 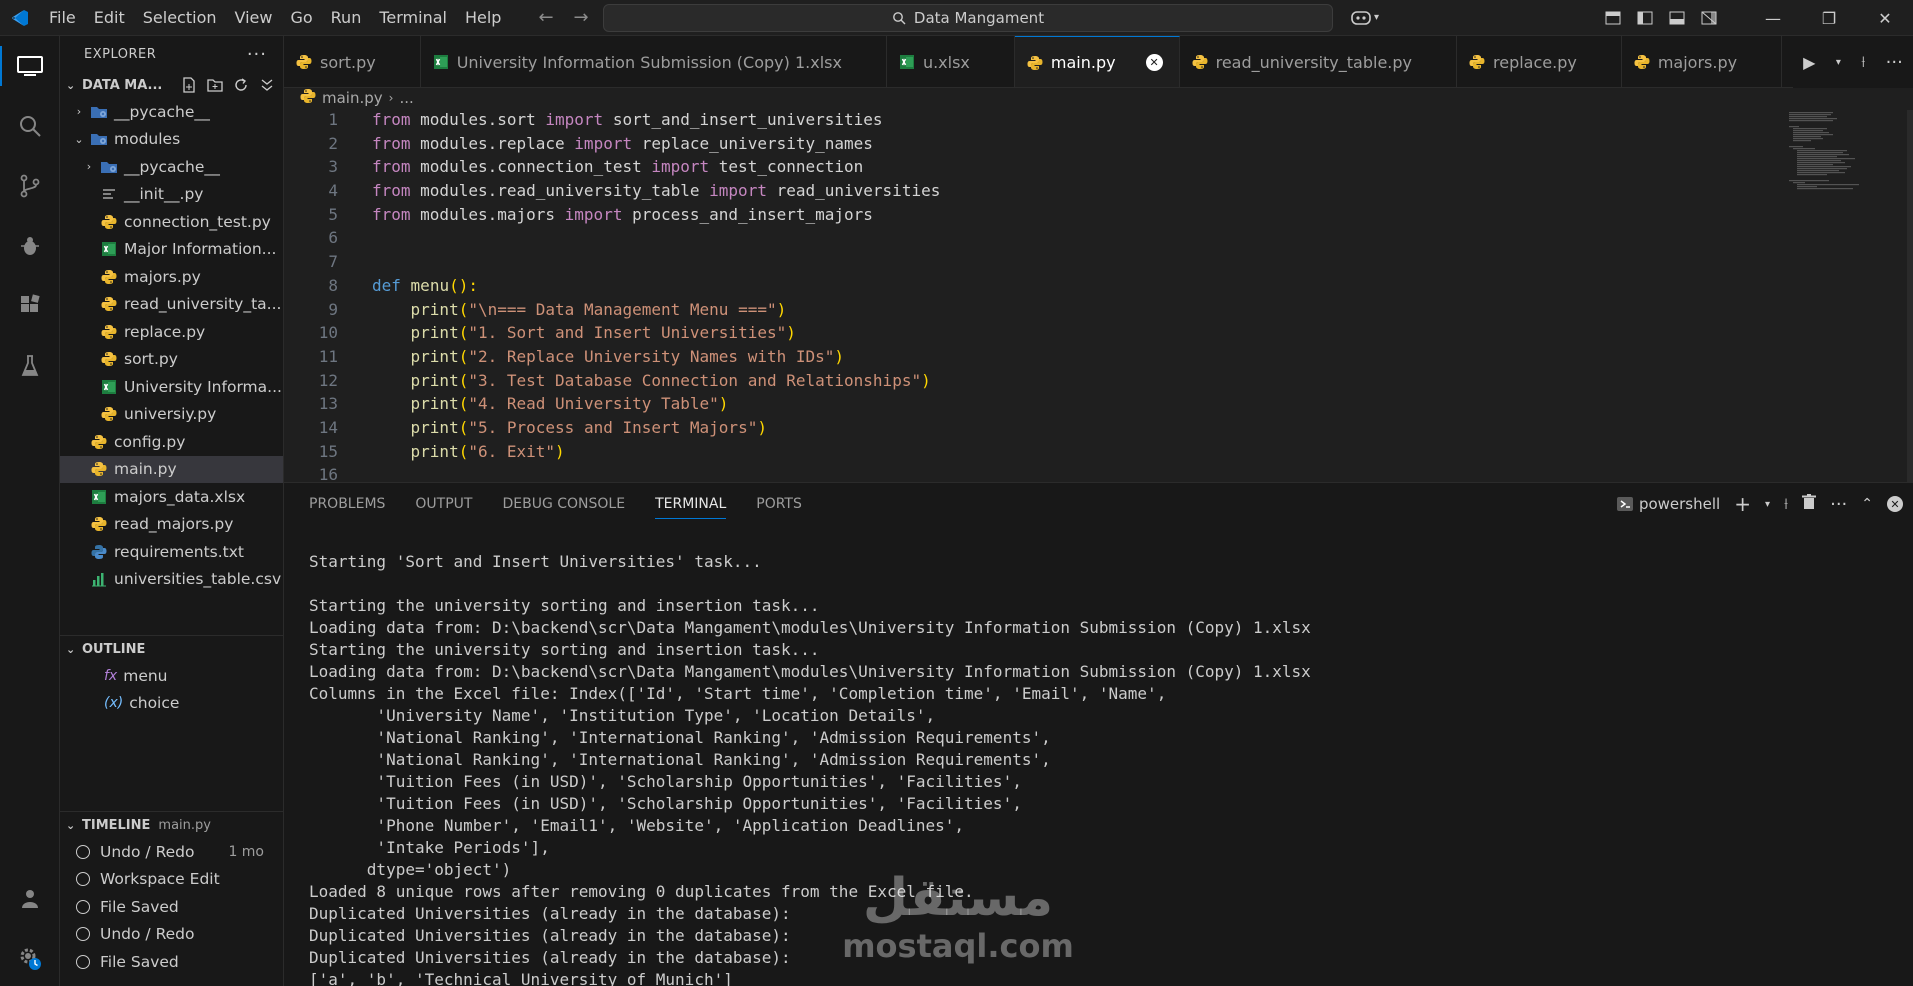 I want to click on settings-gear-icon, so click(x=30, y=957).